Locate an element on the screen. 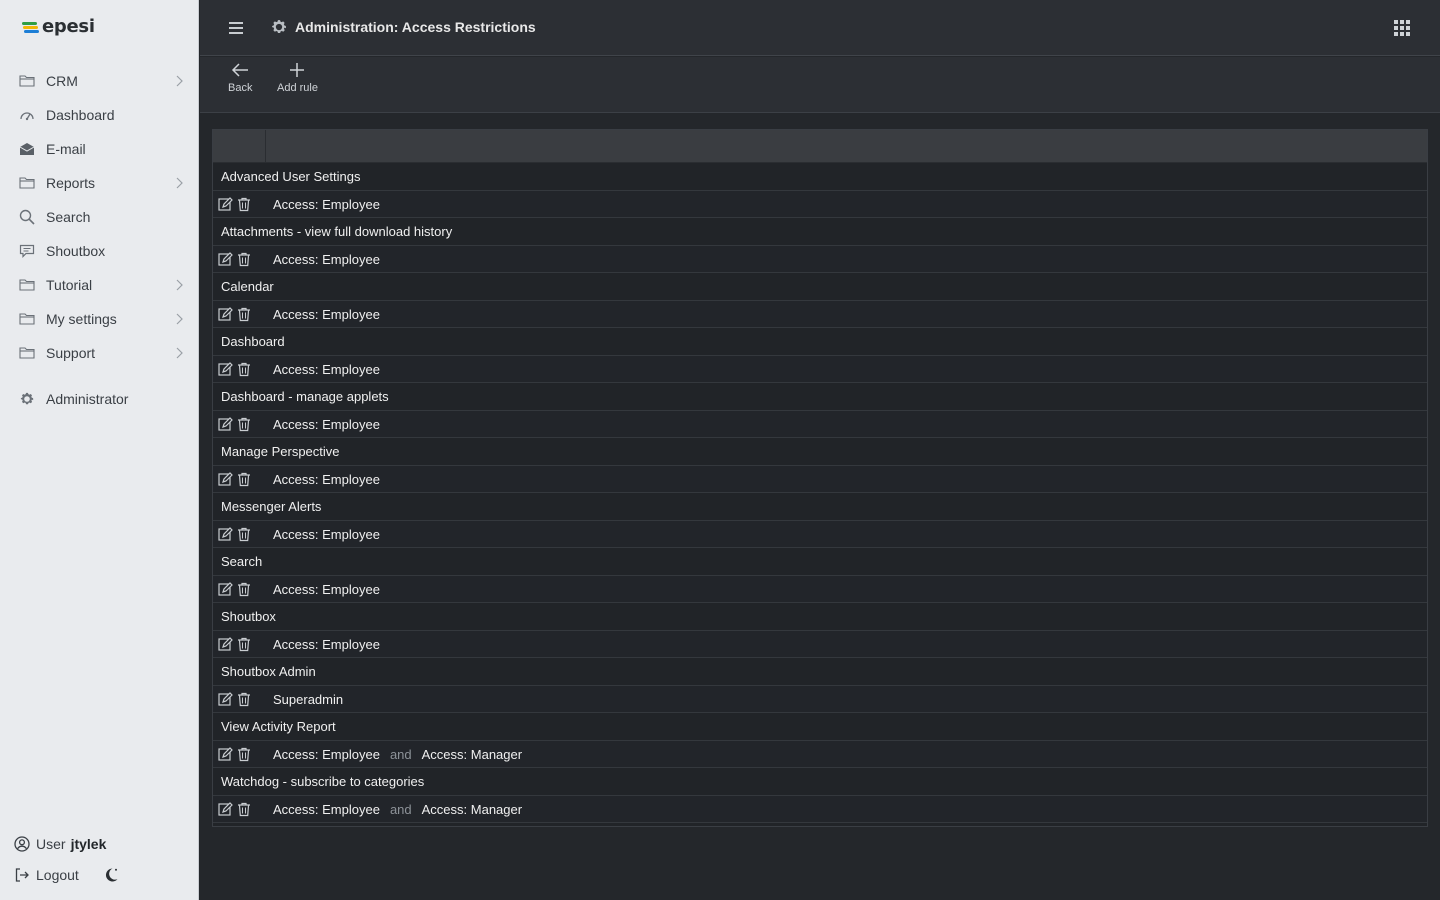 This screenshot has height=900, width=1440. add-rule-button: Add rule is located at coordinates (297, 77).